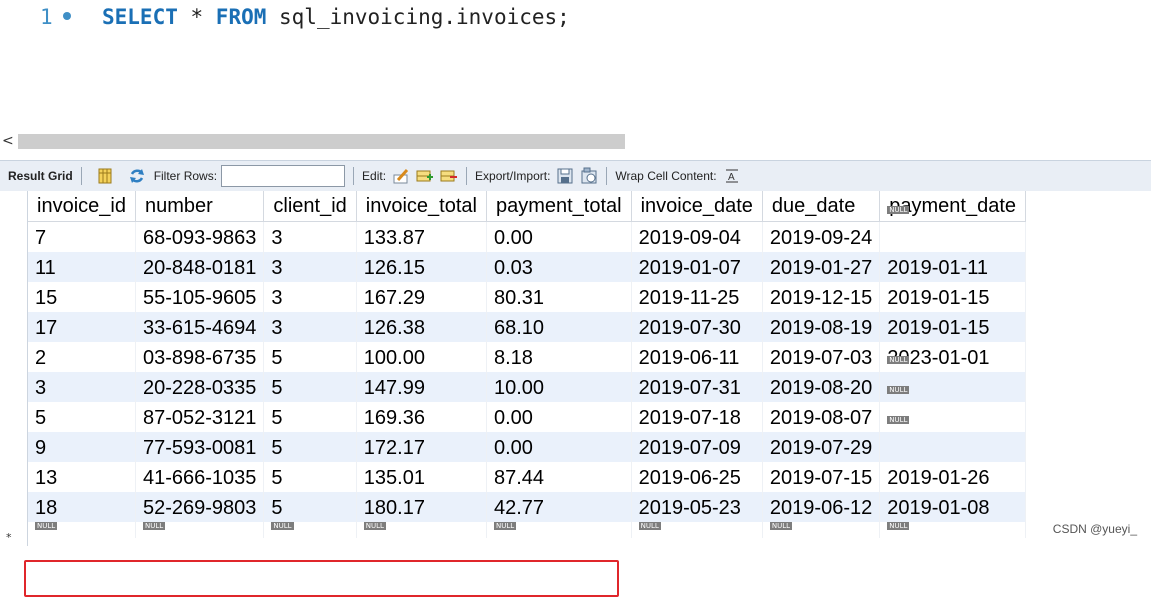 The height and width of the screenshot is (597, 1151). Describe the element at coordinates (421, 530) in the screenshot. I see `new-row-cell-invoice-total: NULL` at that location.